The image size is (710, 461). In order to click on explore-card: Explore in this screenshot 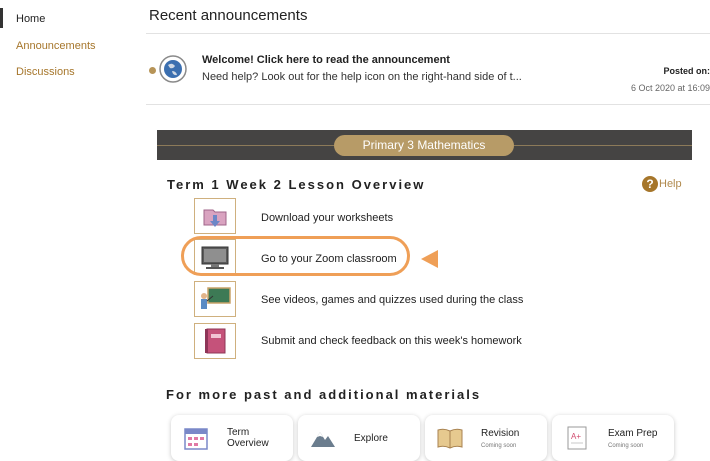, I will do `click(359, 438)`.